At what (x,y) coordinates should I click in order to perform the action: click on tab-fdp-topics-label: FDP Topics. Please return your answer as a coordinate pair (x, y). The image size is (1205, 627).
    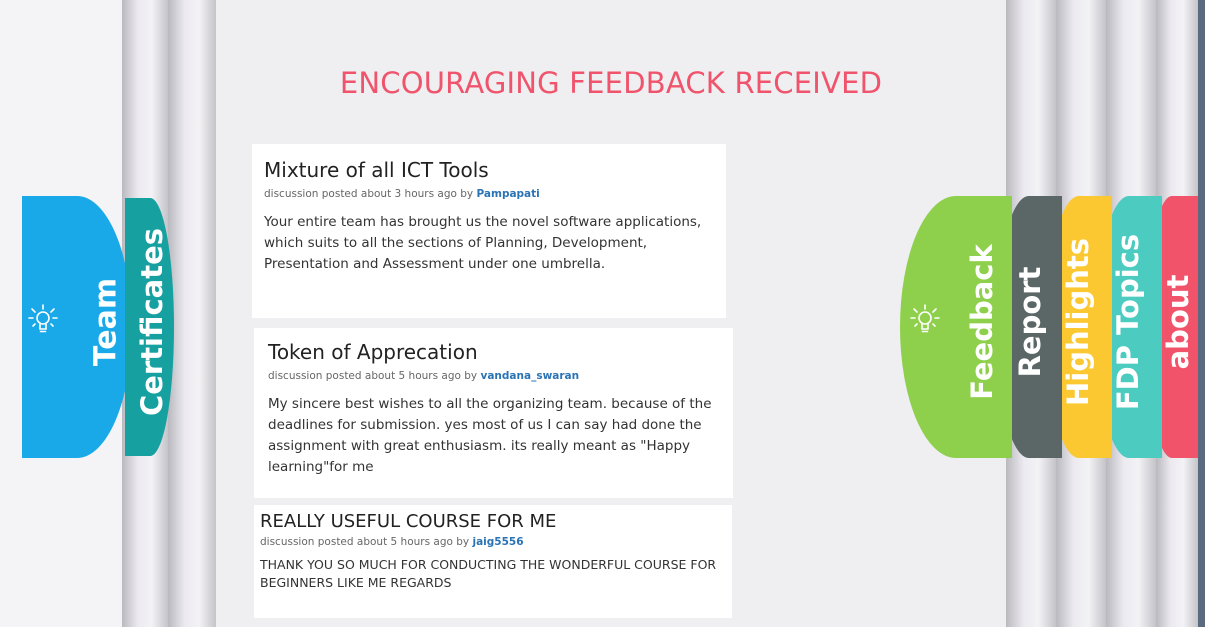
    Looking at the image, I should click on (1128, 322).